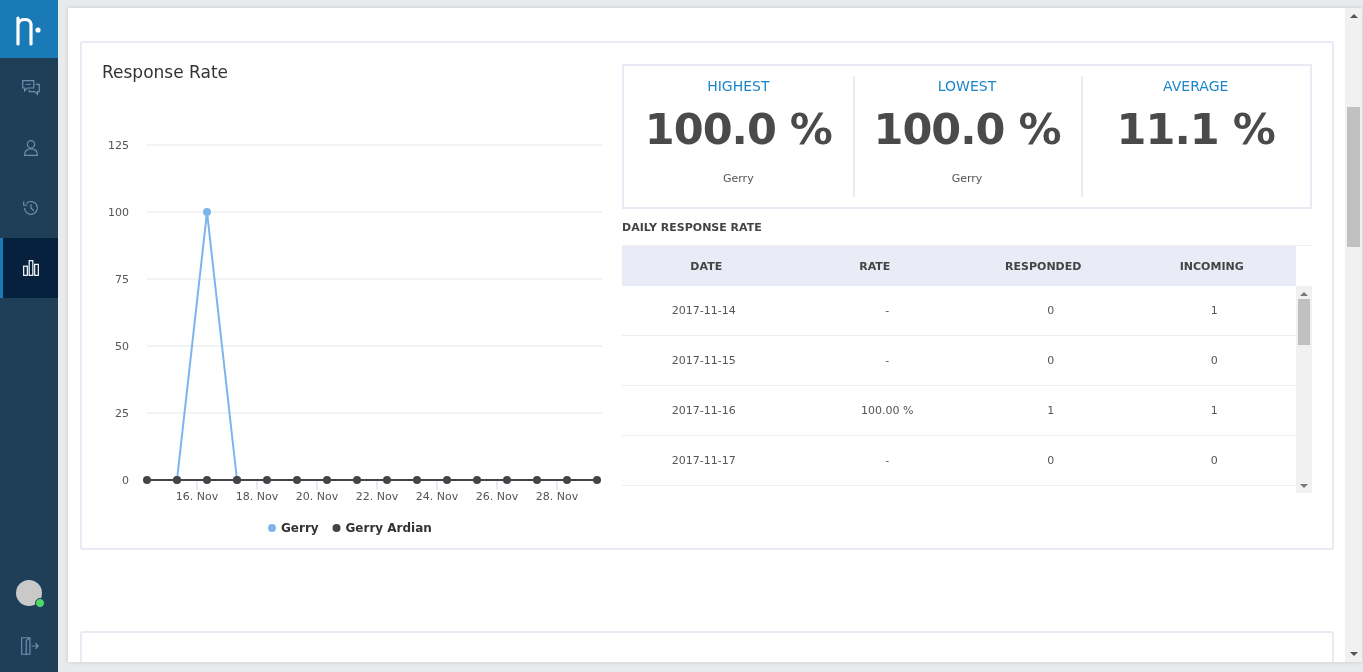 The height and width of the screenshot is (672, 1363). What do you see at coordinates (497, 496) in the screenshot?
I see `axis-label: 26. Nov` at bounding box center [497, 496].